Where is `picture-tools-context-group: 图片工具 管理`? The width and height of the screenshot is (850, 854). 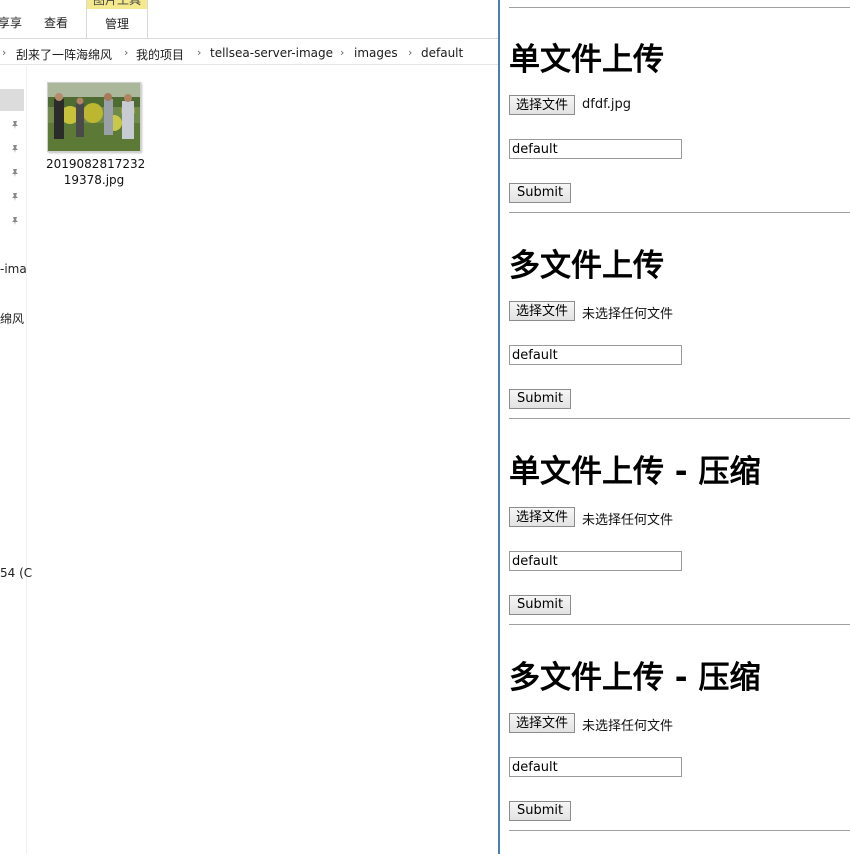 picture-tools-context-group: 图片工具 管理 is located at coordinates (117, 19).